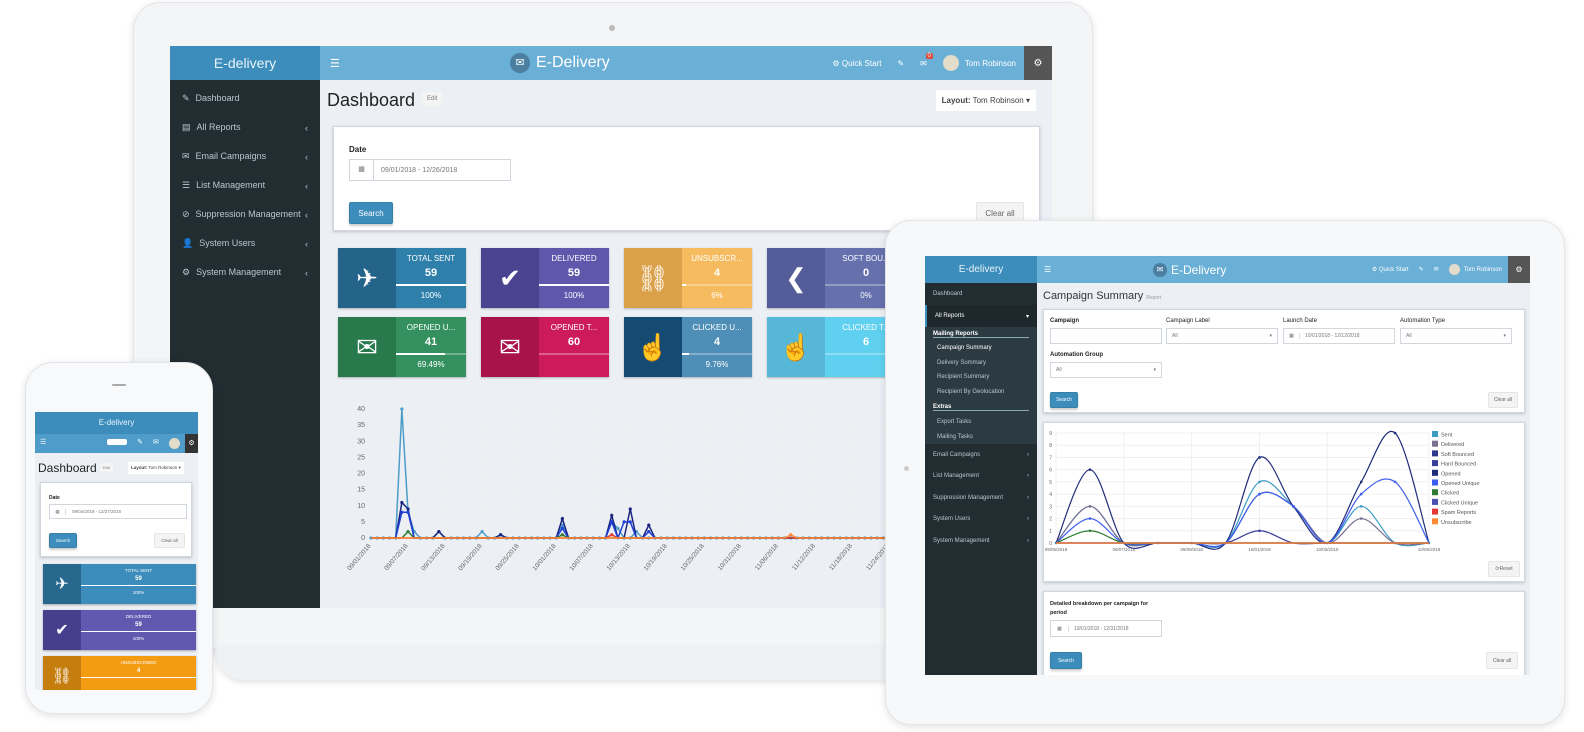 This screenshot has height=732, width=1584. I want to click on legend-label: Soft Bounced, so click(1457, 455).